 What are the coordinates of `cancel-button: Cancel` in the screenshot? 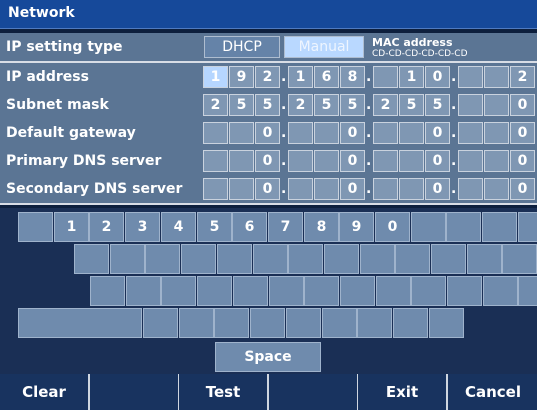 It's located at (492, 392).